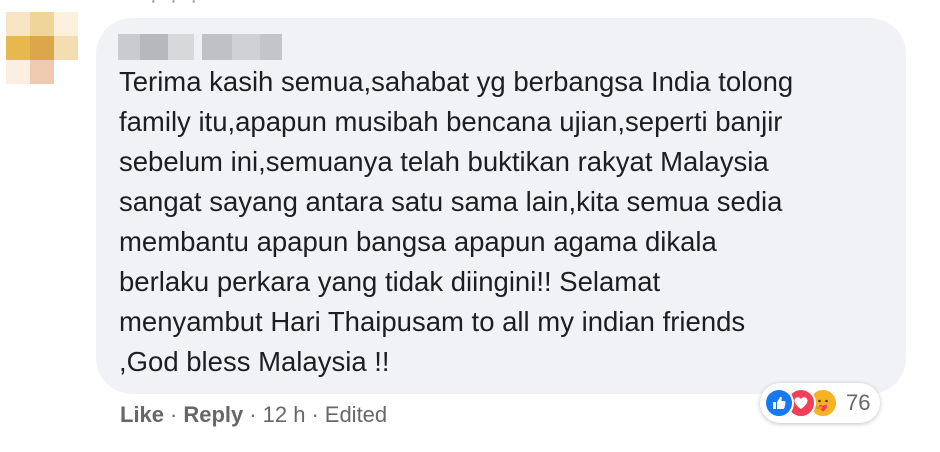 This screenshot has width=940, height=452. Describe the element at coordinates (142, 415) in the screenshot. I see `like-link: Like` at that location.